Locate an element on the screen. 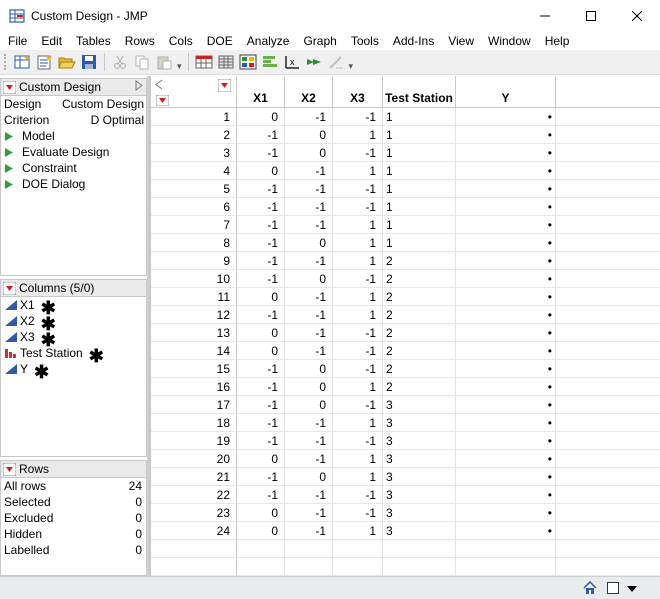 Image resolution: width=660 pixels, height=599 pixels. row-number: 1 is located at coordinates (194, 117).